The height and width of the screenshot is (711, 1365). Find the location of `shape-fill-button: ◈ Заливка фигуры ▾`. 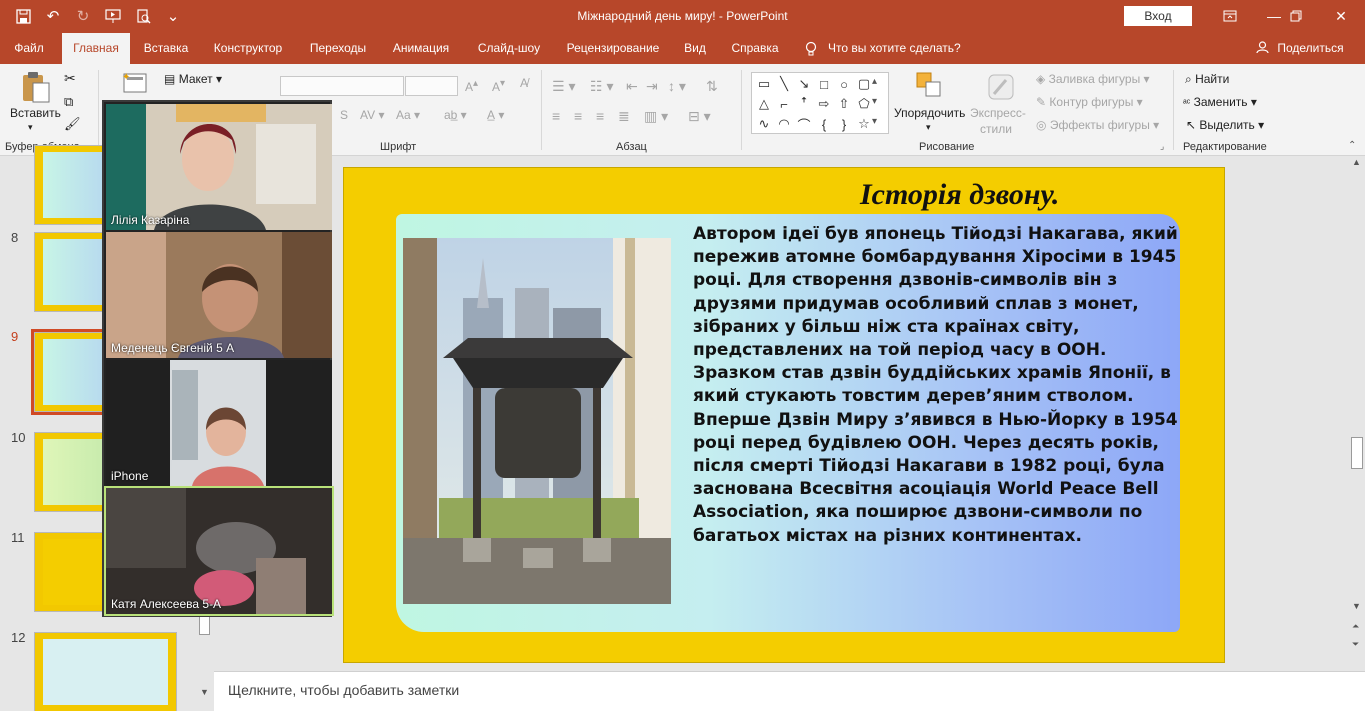

shape-fill-button: ◈ Заливка фигуры ▾ is located at coordinates (1093, 79).